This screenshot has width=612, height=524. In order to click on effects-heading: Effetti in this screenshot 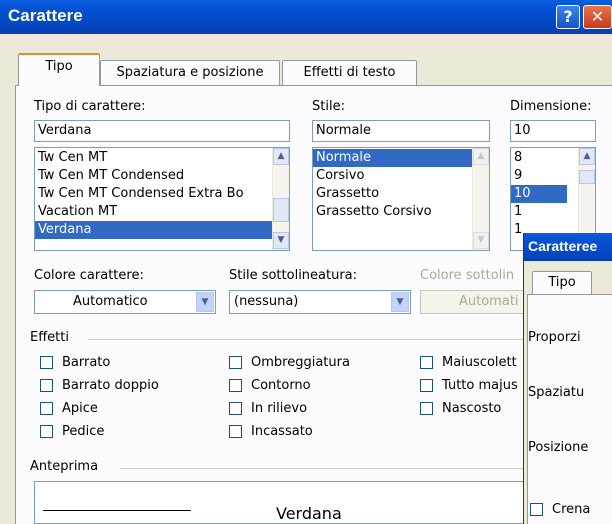, I will do `click(49, 337)`.